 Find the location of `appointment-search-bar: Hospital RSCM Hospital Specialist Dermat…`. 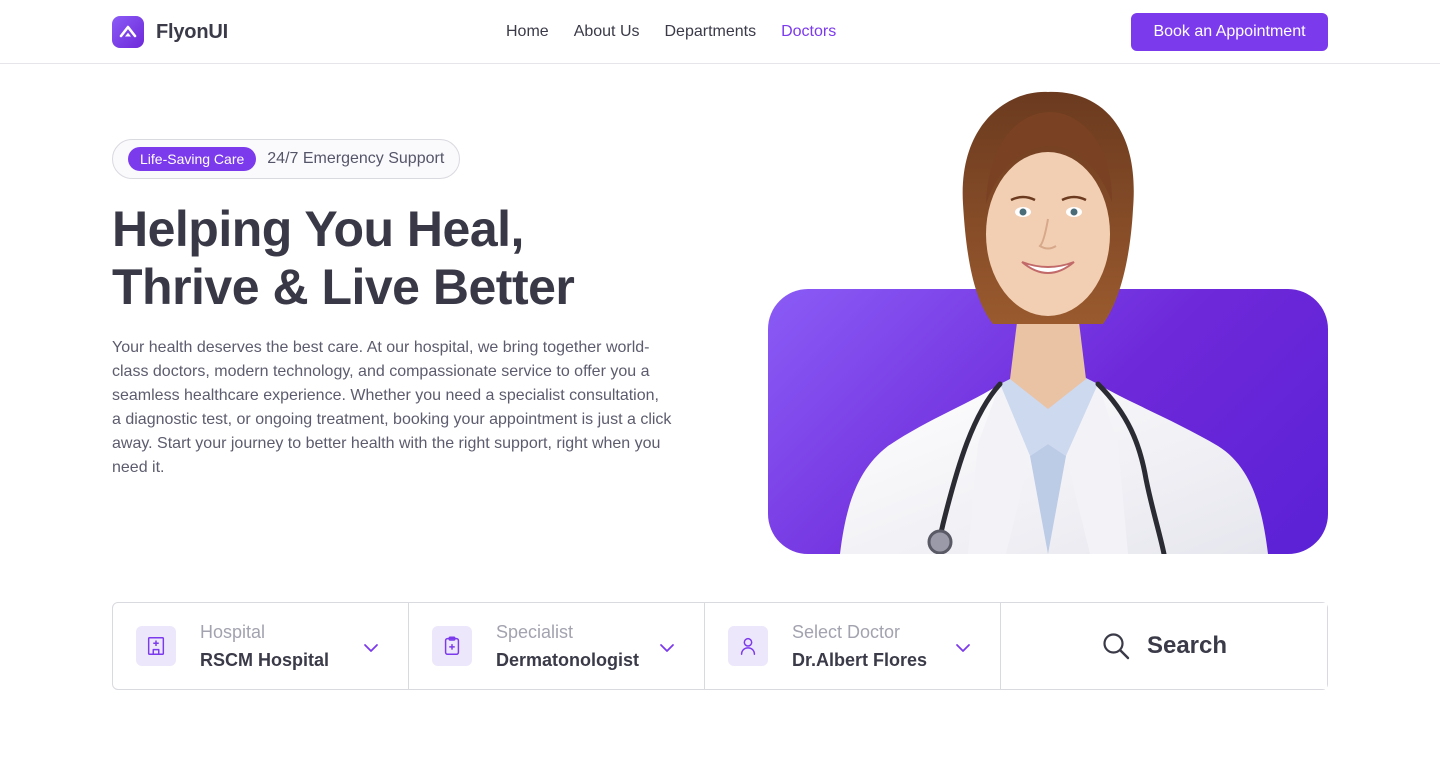

appointment-search-bar: Hospital RSCM Hospital Specialist Dermat… is located at coordinates (720, 646).